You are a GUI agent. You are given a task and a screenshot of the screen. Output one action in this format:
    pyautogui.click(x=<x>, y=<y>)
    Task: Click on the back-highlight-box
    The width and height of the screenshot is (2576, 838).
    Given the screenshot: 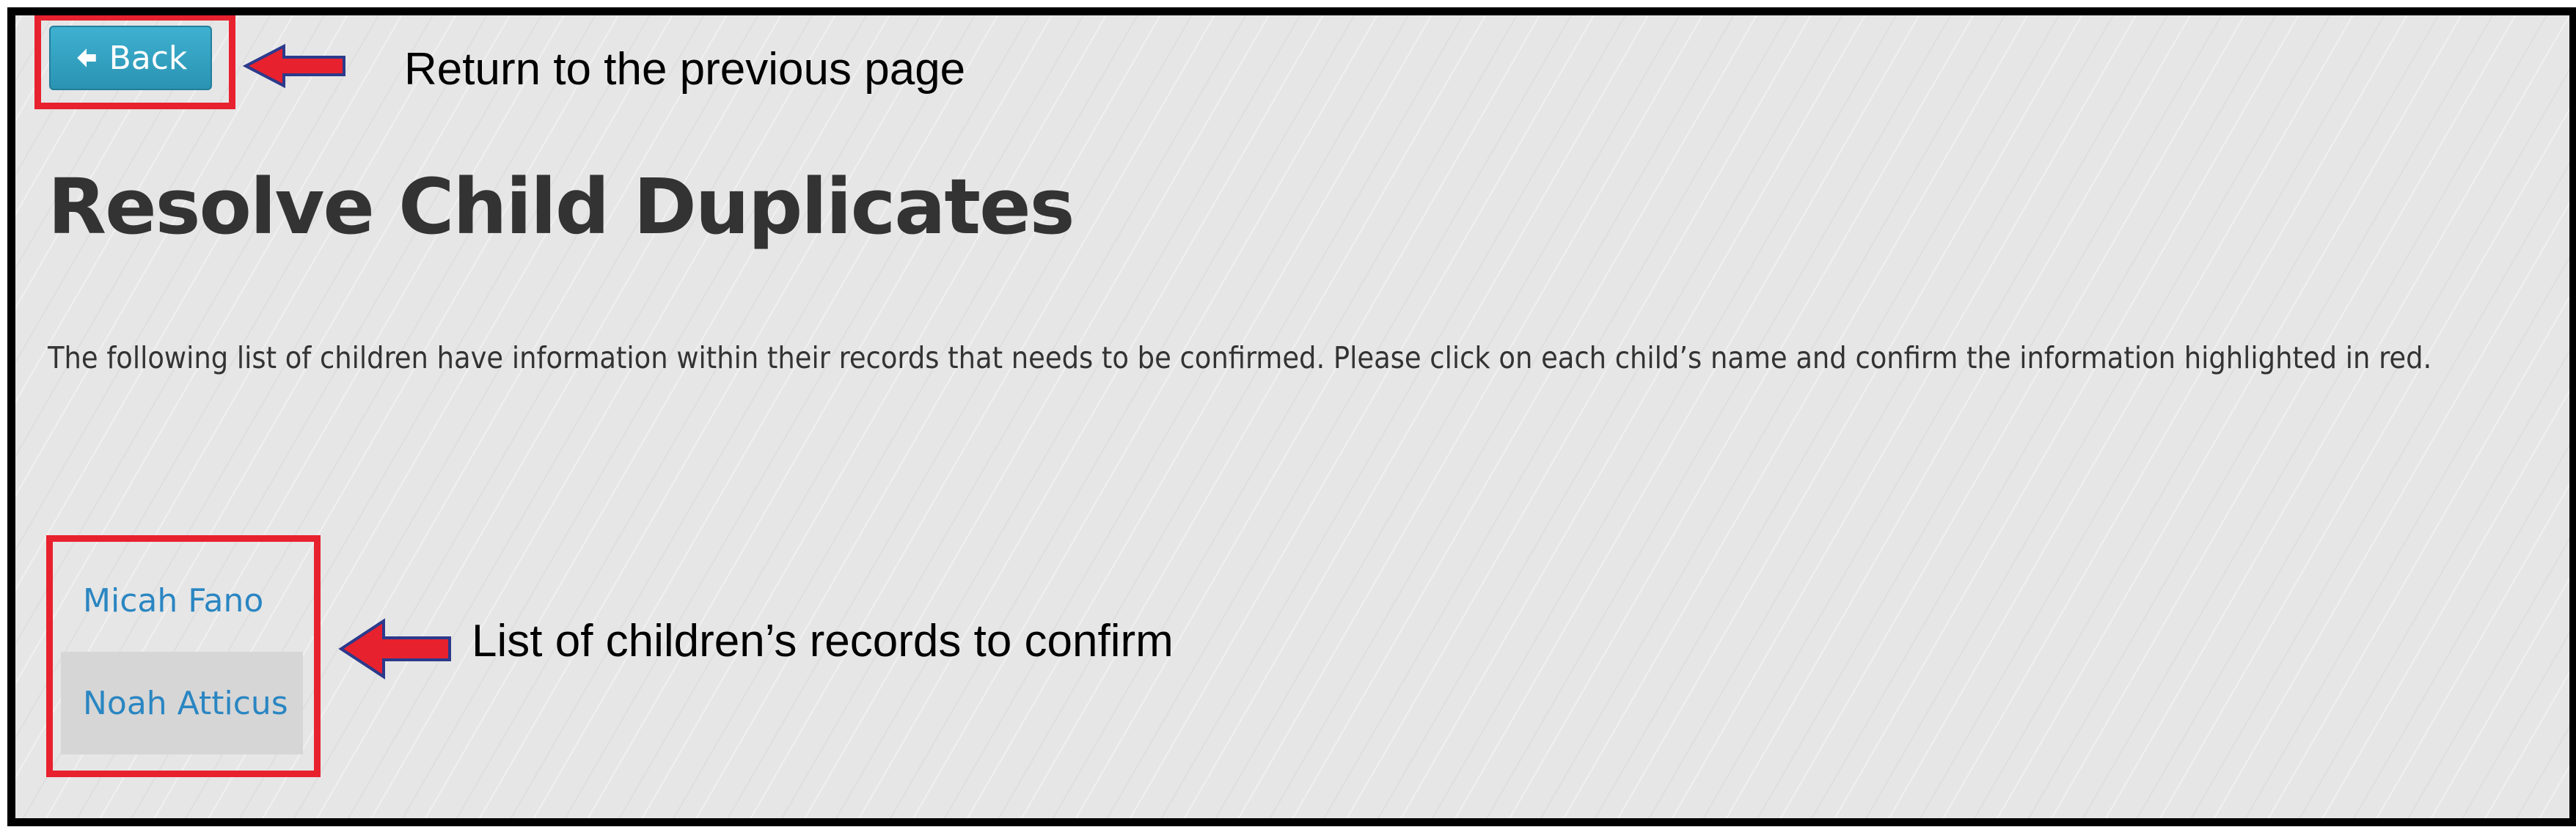 What is the action you would take?
    pyautogui.click(x=134, y=62)
    